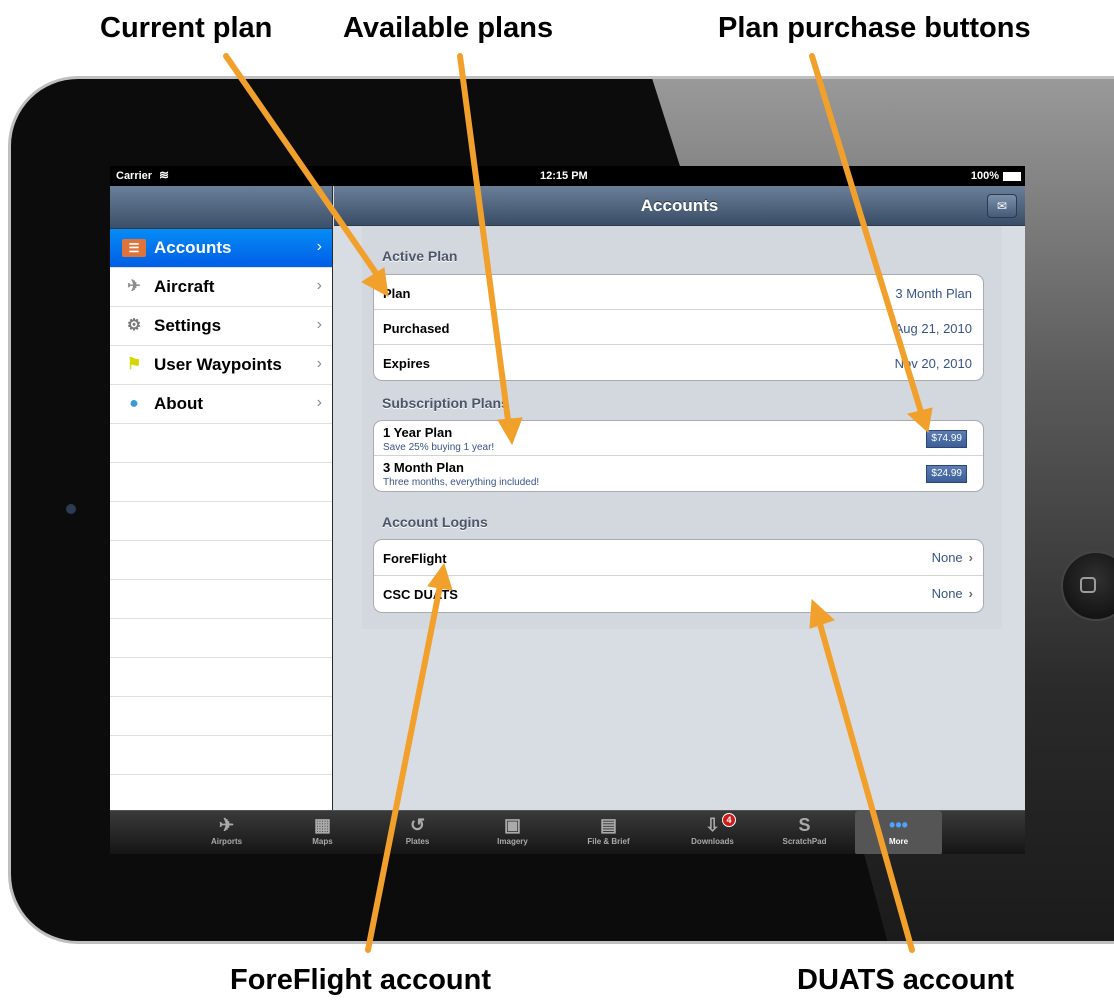 This screenshot has height=1006, width=1114. Describe the element at coordinates (134, 403) in the screenshot. I see `info-icon: ●` at that location.